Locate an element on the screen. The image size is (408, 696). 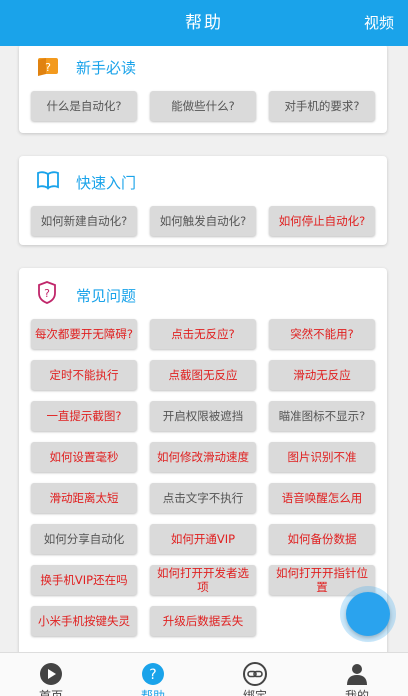
tab-mine: 我的 is located at coordinates (357, 674).